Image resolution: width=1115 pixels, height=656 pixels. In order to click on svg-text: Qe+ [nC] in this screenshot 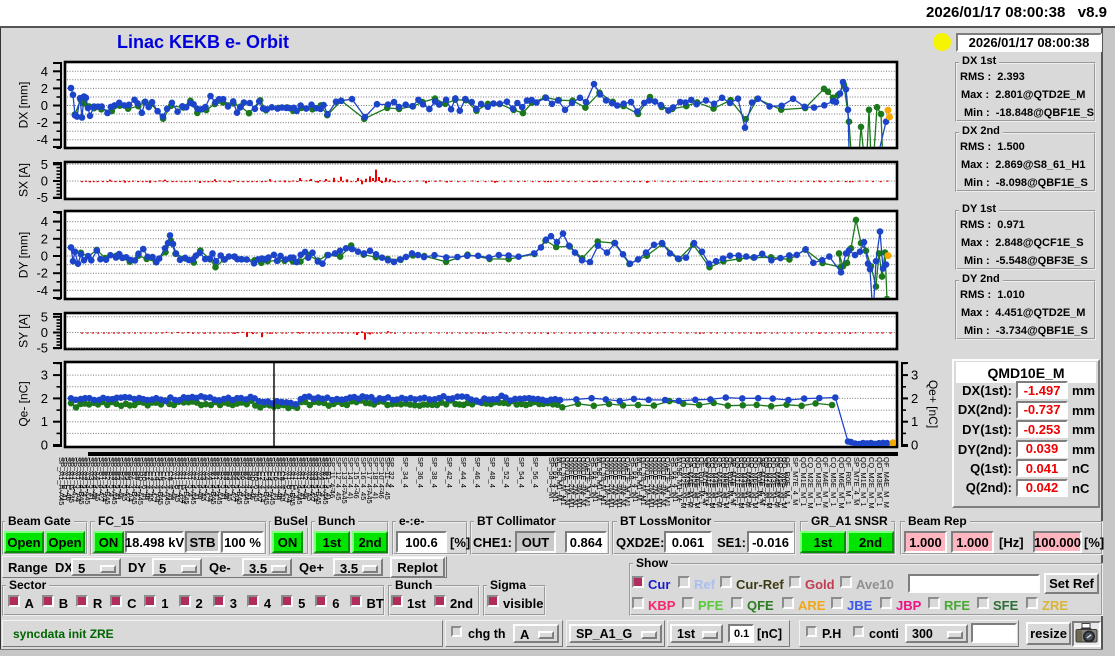, I will do `click(933, 404)`.